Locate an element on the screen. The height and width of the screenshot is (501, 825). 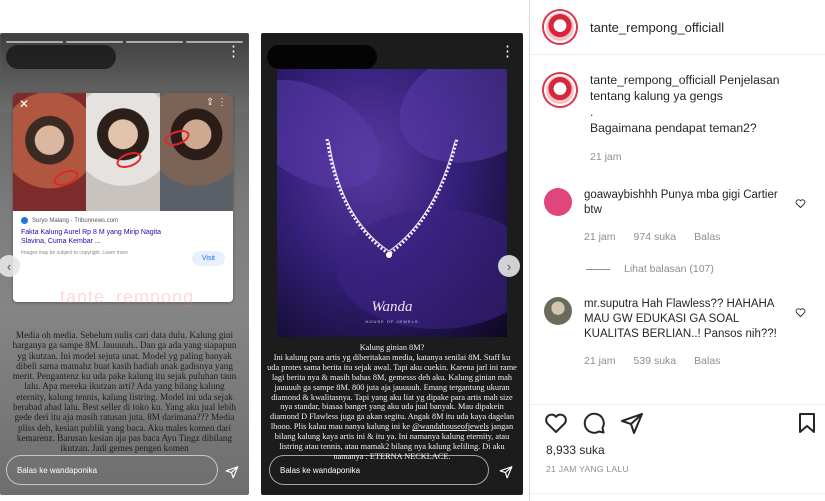
close-icon: ✕ is located at coordinates (24, 104).